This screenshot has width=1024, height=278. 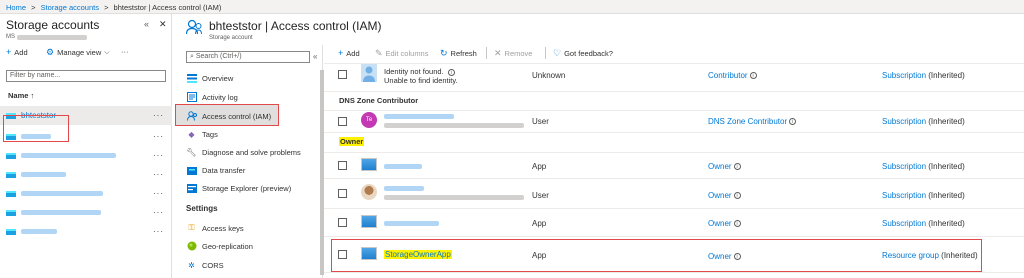 I want to click on wrench-icon: 🔧︎, so click(x=191, y=152).